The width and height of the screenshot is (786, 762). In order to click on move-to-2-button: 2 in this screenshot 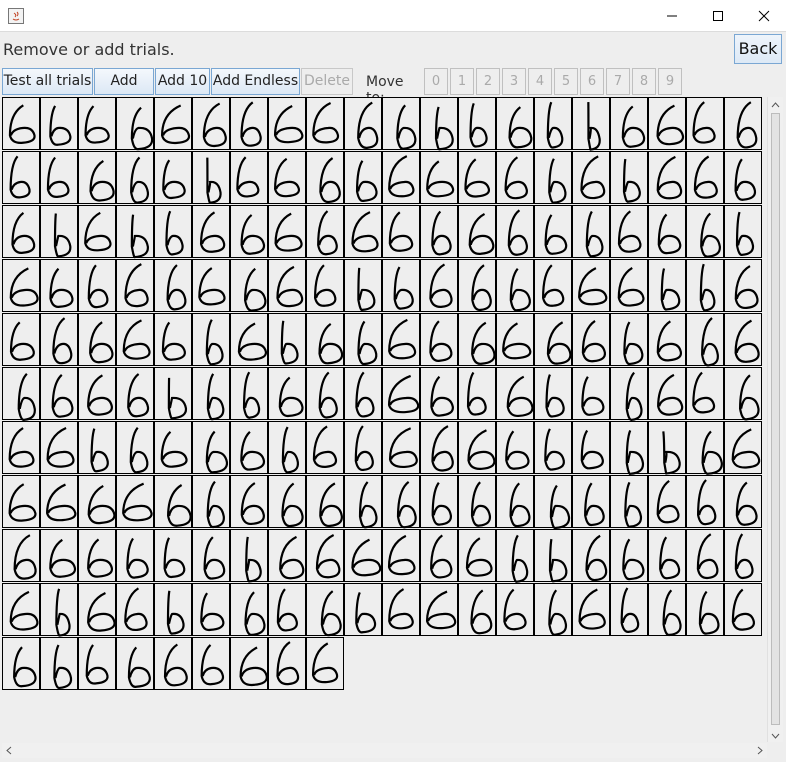, I will do `click(488, 81)`.